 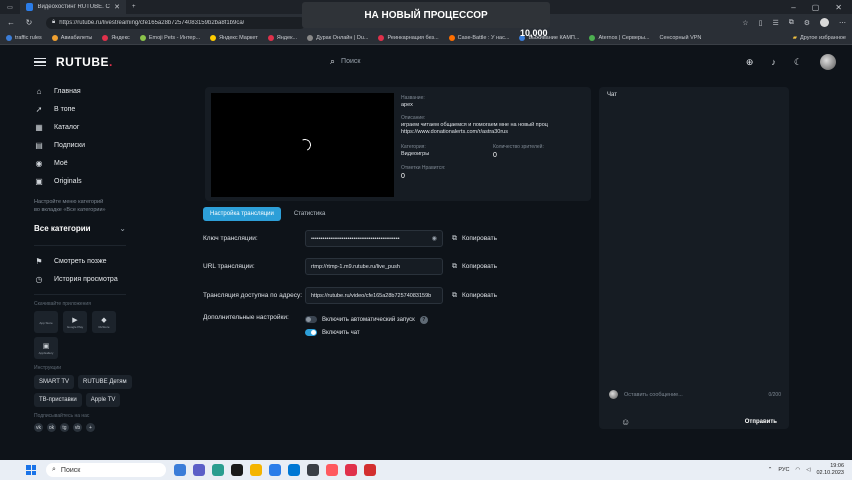 I want to click on stream-url-field: rtmp://rtmp-1.m9.rutube.ru/live_push, so click(x=374, y=266).